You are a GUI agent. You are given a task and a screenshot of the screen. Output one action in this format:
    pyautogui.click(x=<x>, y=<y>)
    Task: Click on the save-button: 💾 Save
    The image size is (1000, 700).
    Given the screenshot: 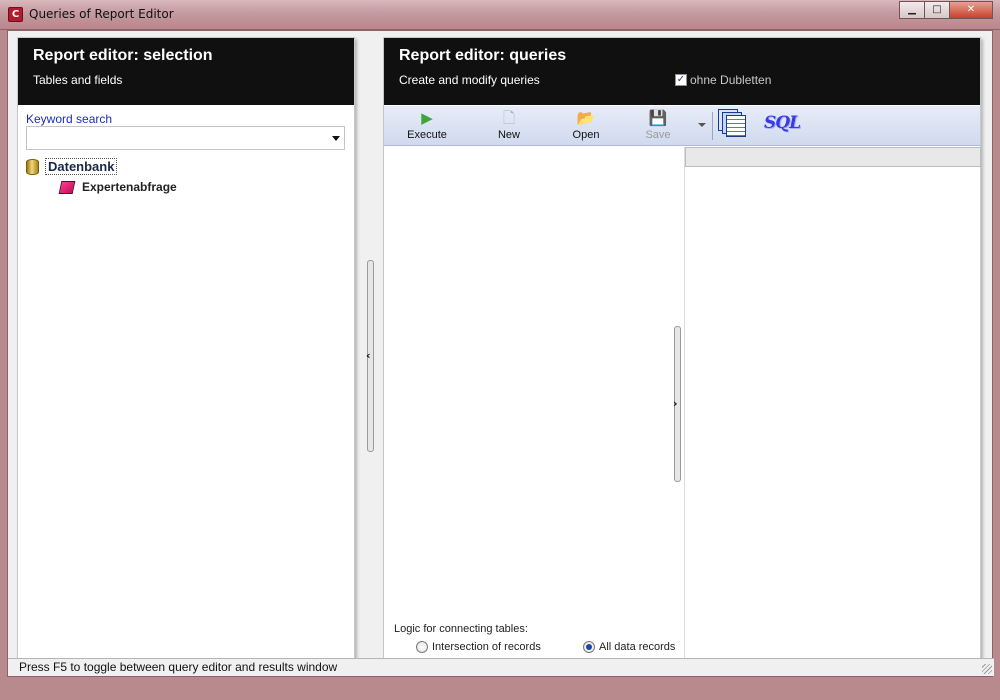 What is the action you would take?
    pyautogui.click(x=658, y=125)
    